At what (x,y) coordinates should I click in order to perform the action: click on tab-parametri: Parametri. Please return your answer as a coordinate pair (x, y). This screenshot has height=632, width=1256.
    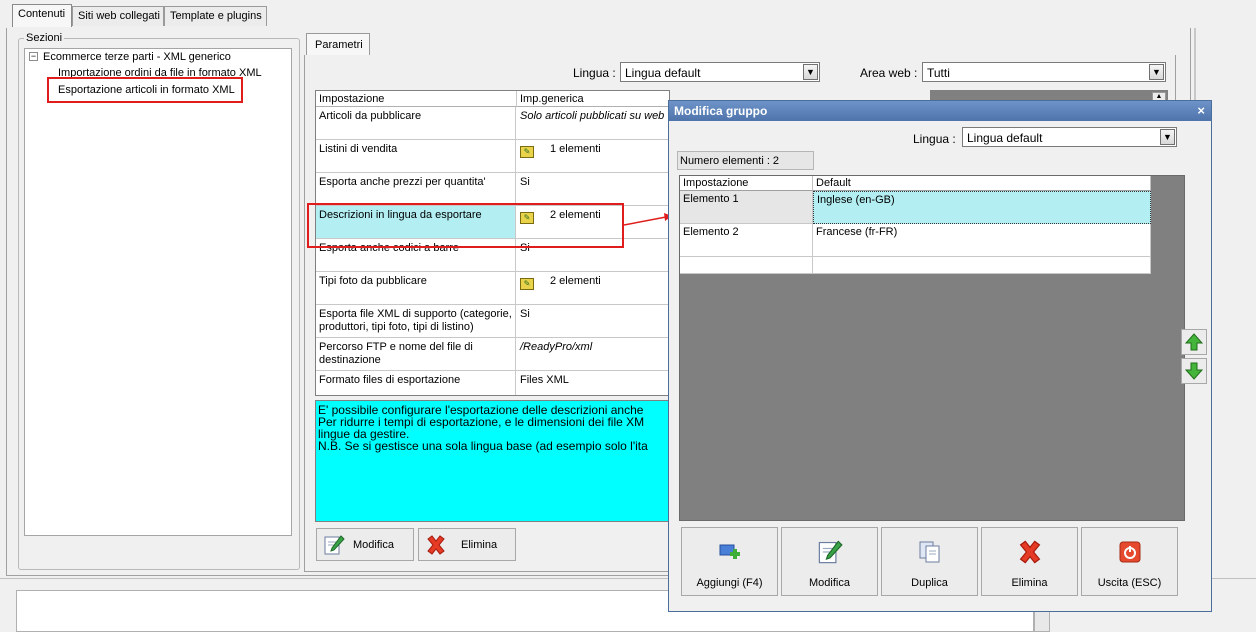
    Looking at the image, I should click on (338, 44).